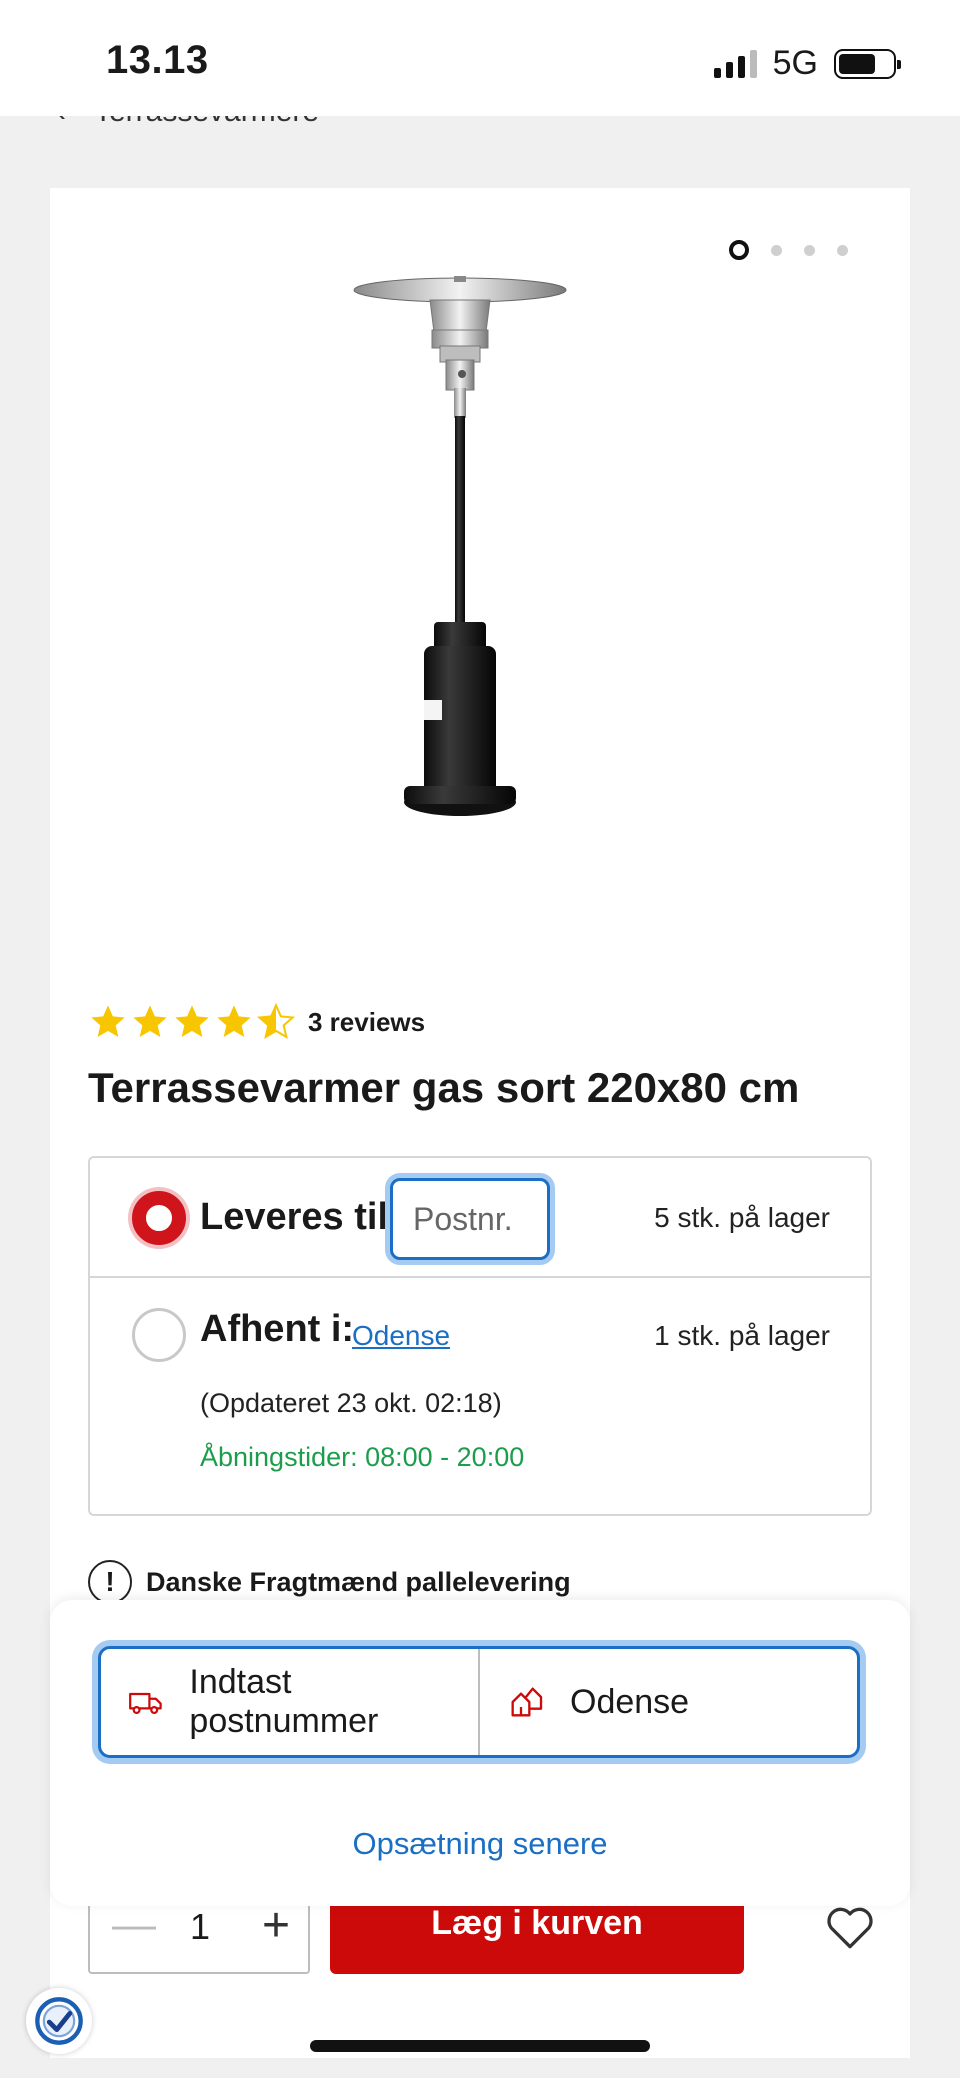 This screenshot has width=960, height=2078. What do you see at coordinates (735, 63) in the screenshot?
I see `signal-icon` at bounding box center [735, 63].